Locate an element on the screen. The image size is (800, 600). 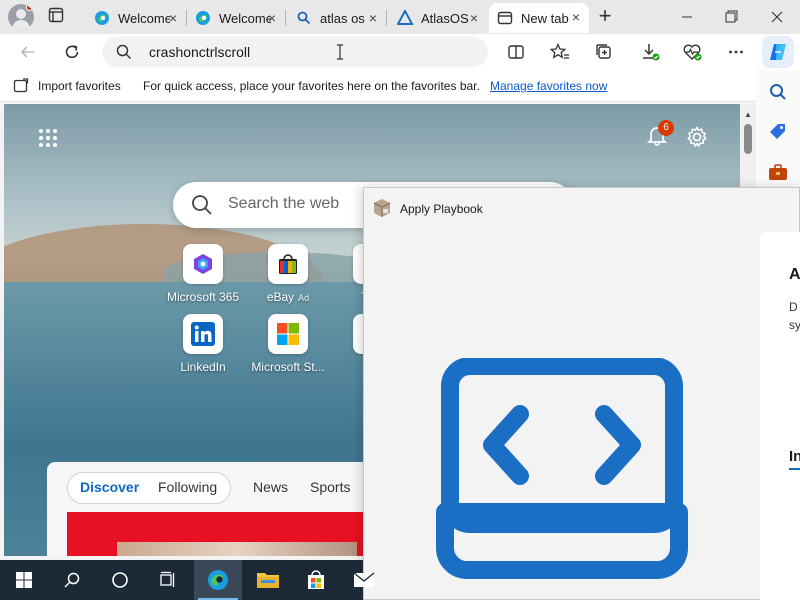
shopping-tag-icon is located at coordinates (778, 132).